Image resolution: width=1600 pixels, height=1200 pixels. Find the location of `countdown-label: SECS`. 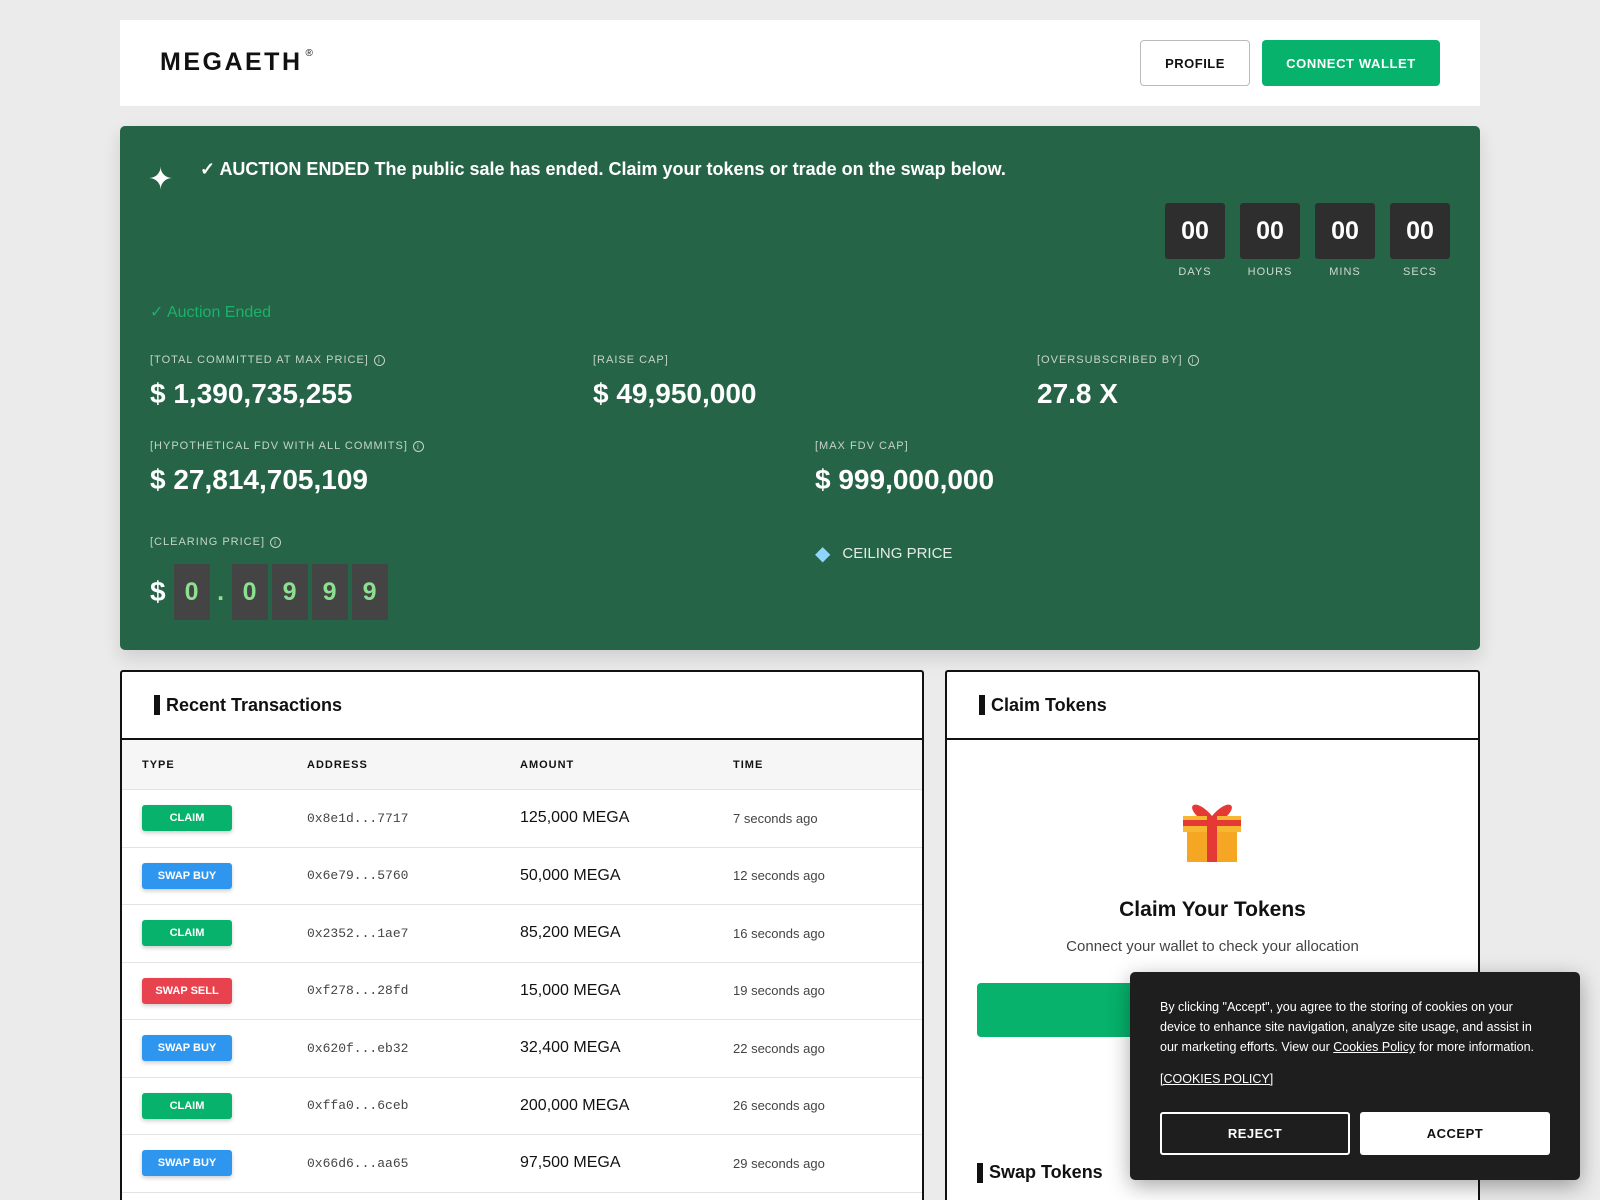

countdown-label: SECS is located at coordinates (1420, 272).